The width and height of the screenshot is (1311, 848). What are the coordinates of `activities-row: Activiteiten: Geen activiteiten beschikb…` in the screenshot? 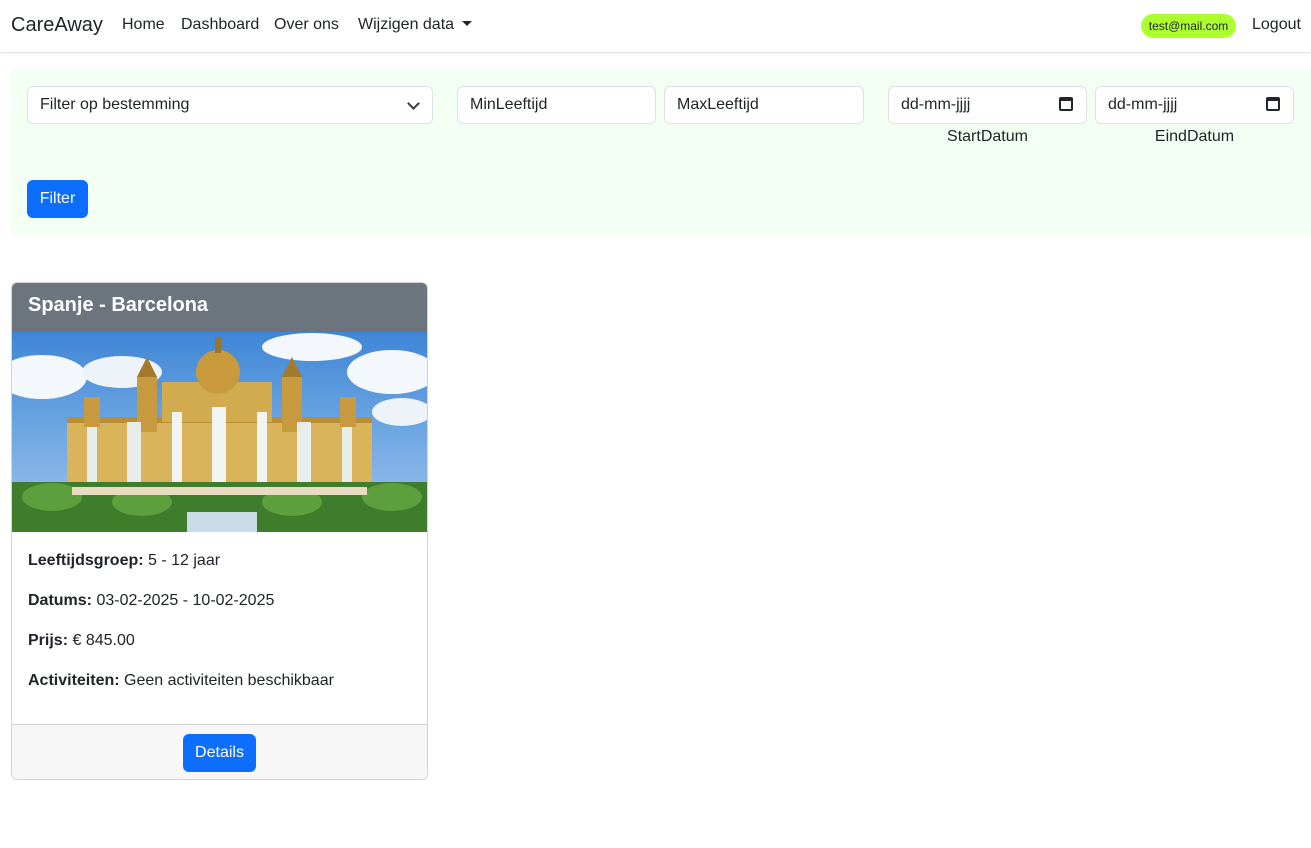 It's located at (220, 681).